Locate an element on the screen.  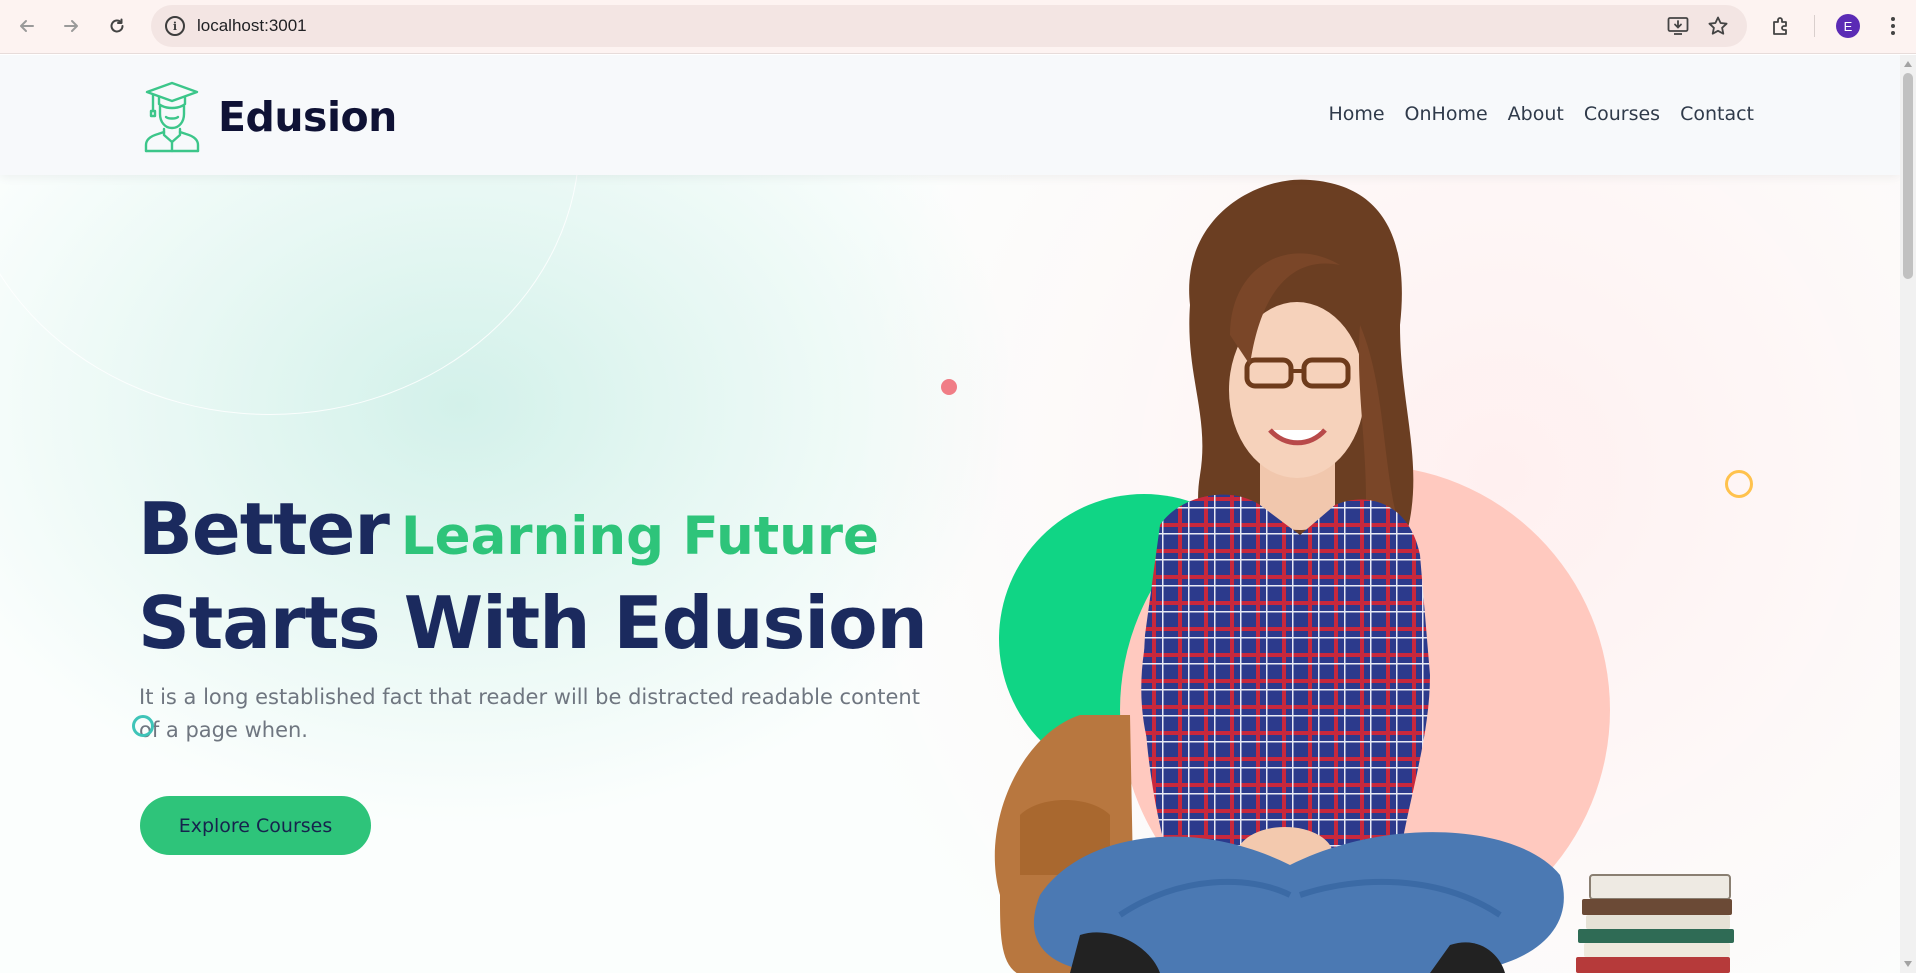
nav-onhome: OnHome is located at coordinates (1446, 114).